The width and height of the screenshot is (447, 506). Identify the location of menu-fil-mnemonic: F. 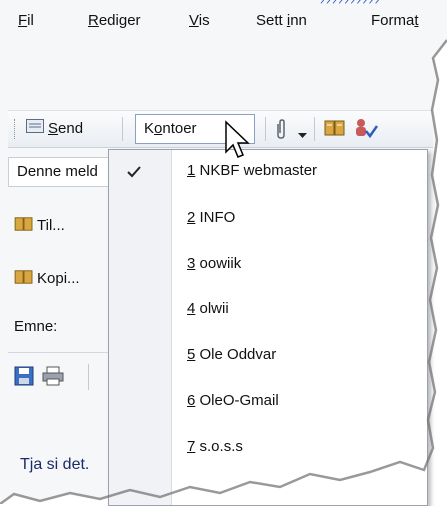
(23, 20).